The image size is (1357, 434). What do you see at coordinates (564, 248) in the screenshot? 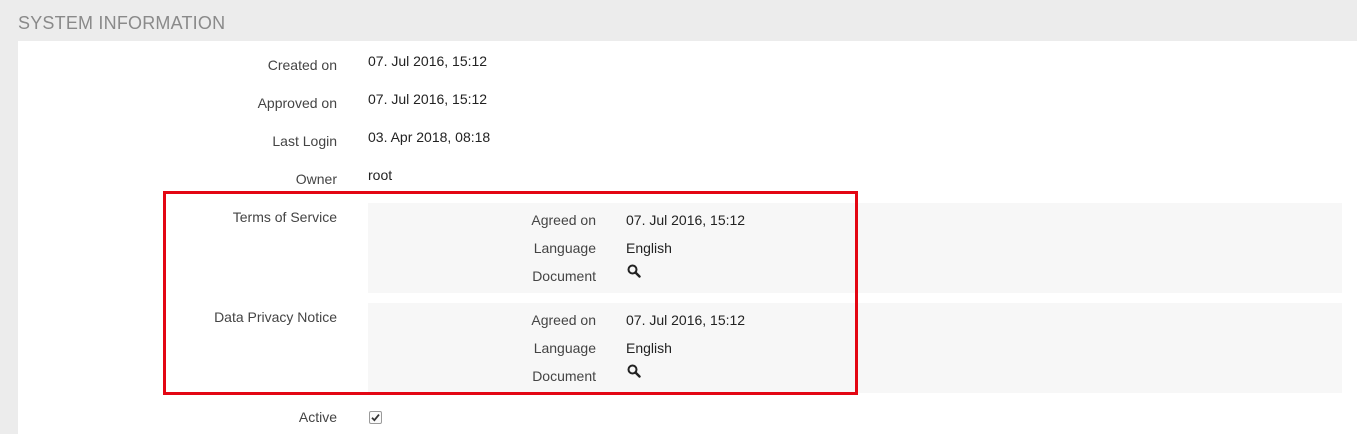
I see `tos-language-label: Language` at bounding box center [564, 248].